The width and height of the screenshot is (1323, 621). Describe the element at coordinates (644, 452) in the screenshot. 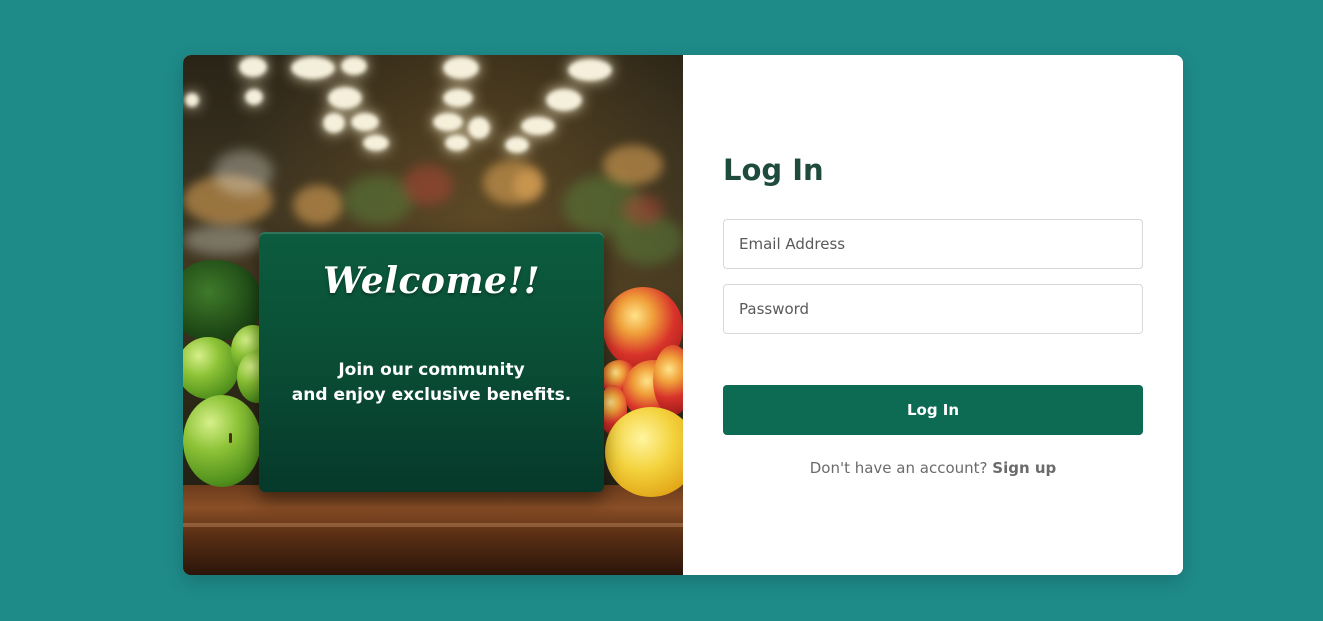

I see `lemon` at that location.